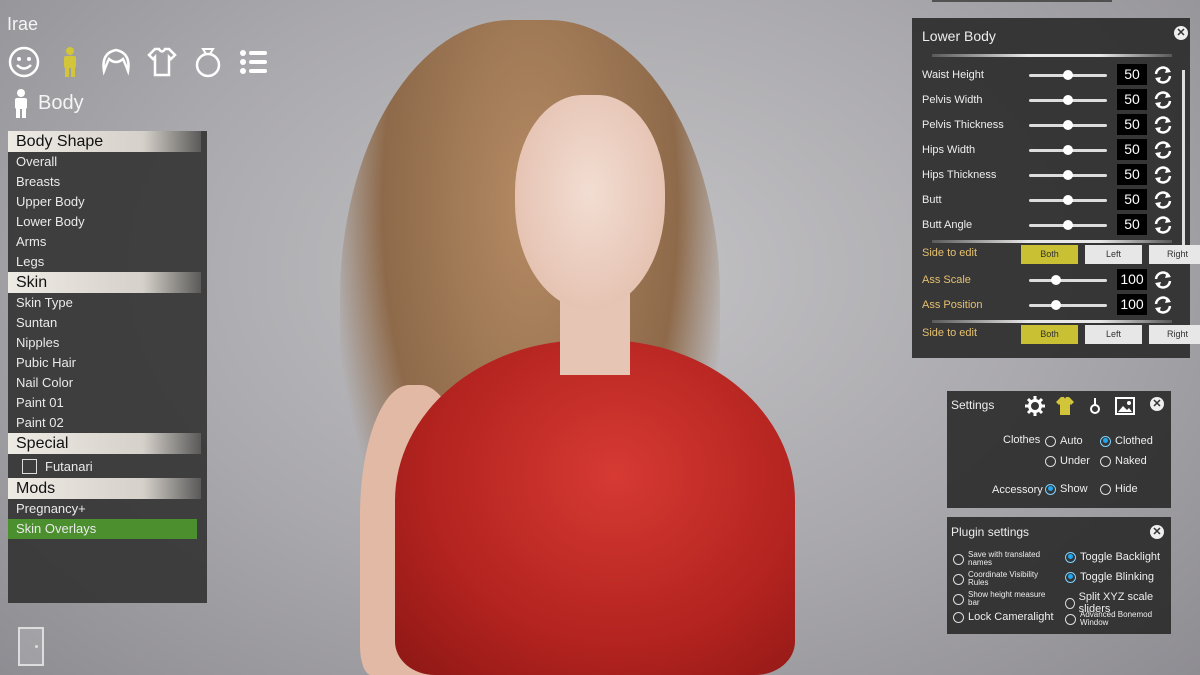  I want to click on lower-body-scrollbar, so click(1183, 157).